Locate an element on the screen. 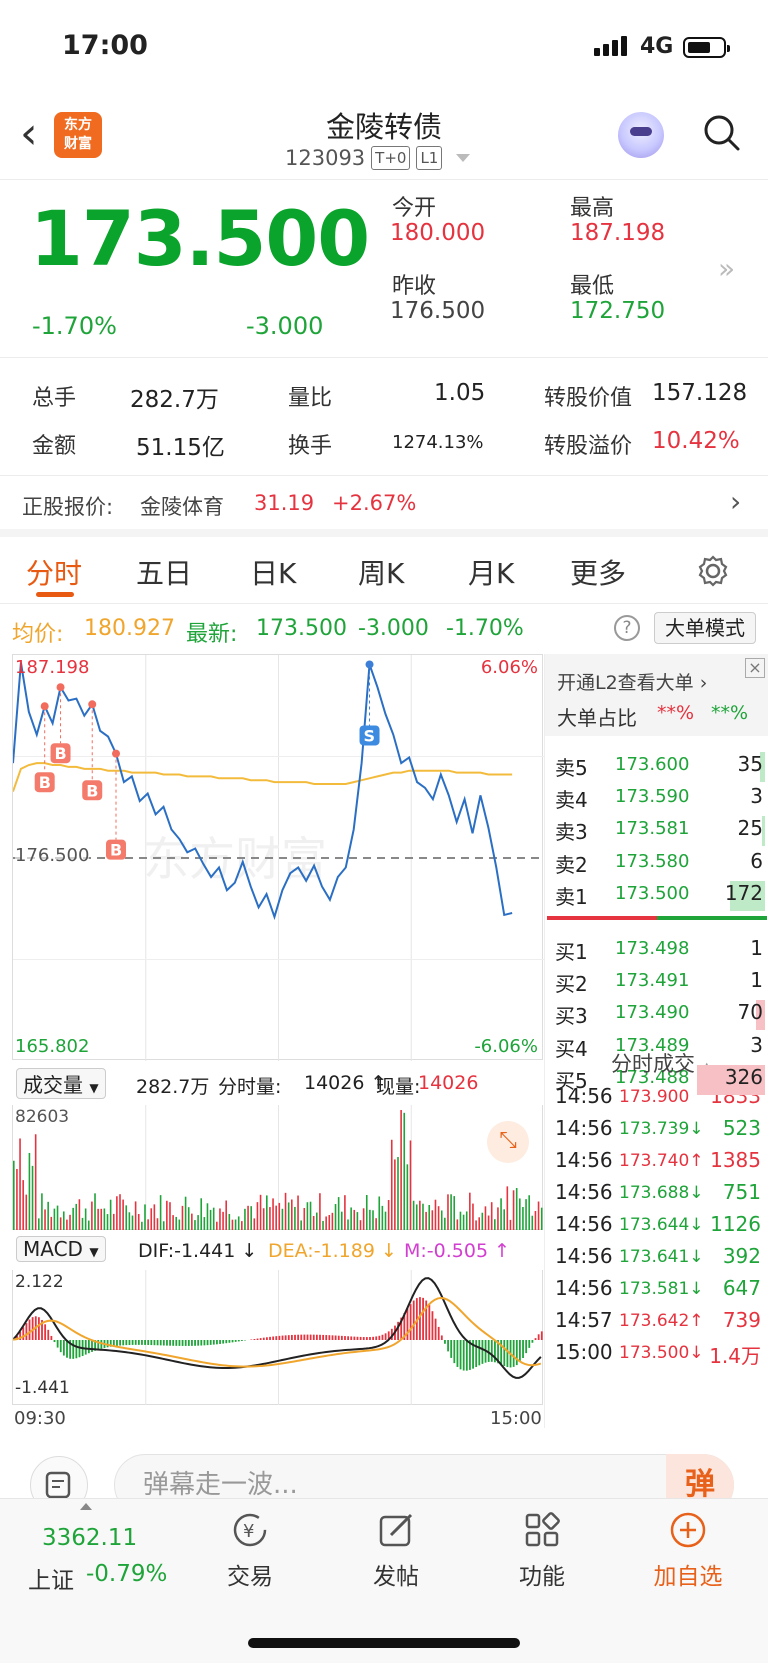  nav-trade: ¥ 交易 is located at coordinates (250, 1550).